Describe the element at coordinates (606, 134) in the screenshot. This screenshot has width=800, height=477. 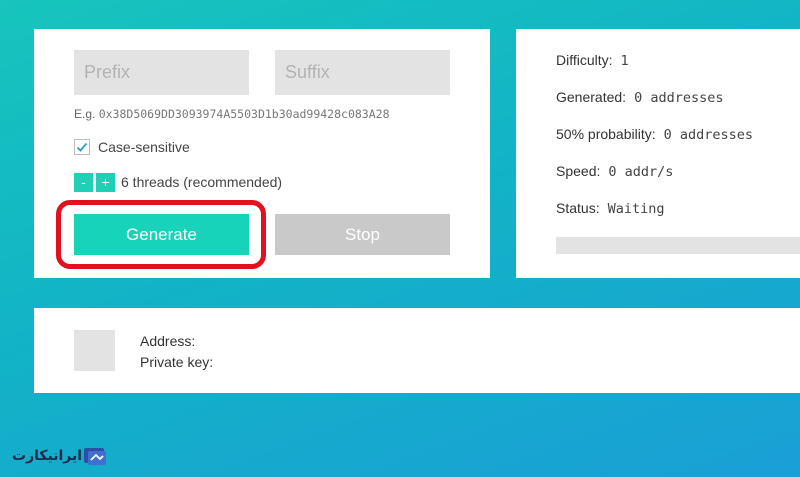
I see `probability-label: 50% probability:` at that location.